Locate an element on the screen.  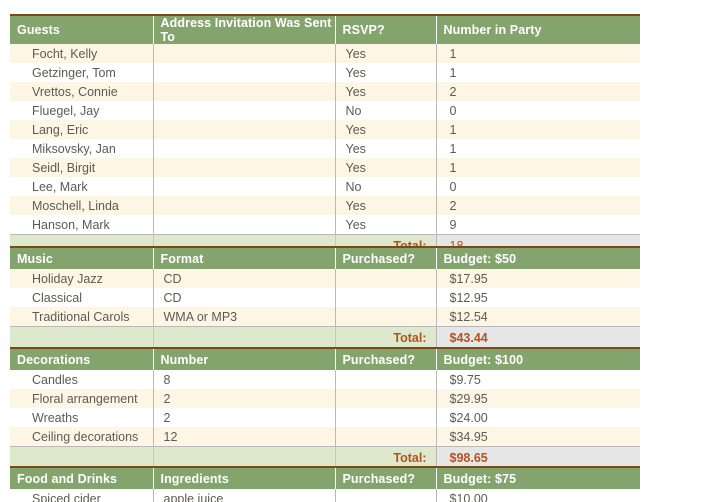
cell-food-and-drinks-0-1: apple juice is located at coordinates (244, 495).